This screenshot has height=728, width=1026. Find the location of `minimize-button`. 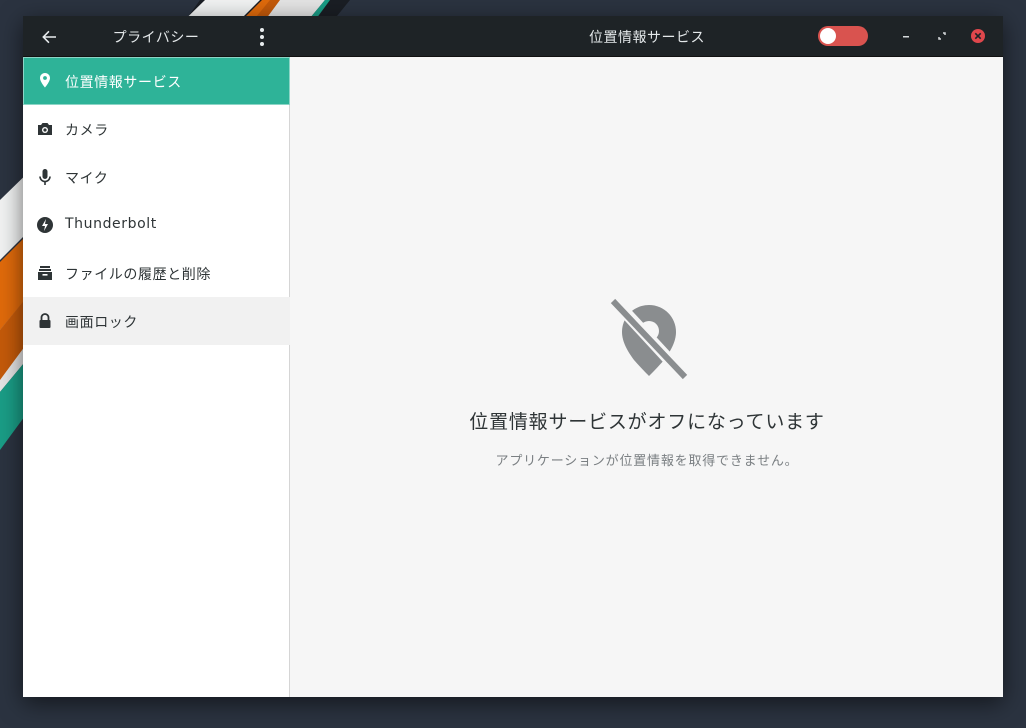

minimize-button is located at coordinates (906, 36).